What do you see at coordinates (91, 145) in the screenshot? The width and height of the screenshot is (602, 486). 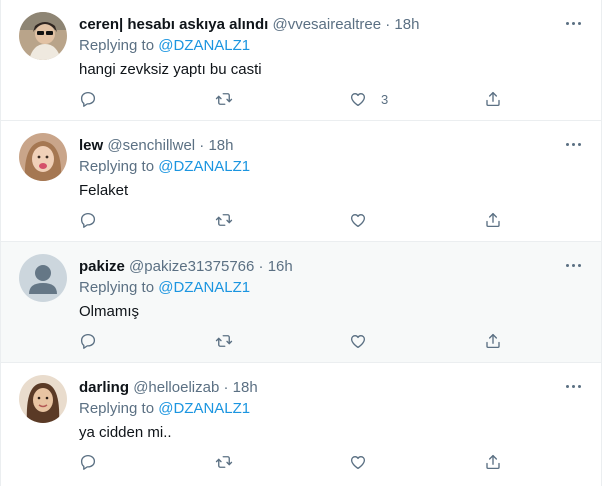 I see `display-name: lew` at bounding box center [91, 145].